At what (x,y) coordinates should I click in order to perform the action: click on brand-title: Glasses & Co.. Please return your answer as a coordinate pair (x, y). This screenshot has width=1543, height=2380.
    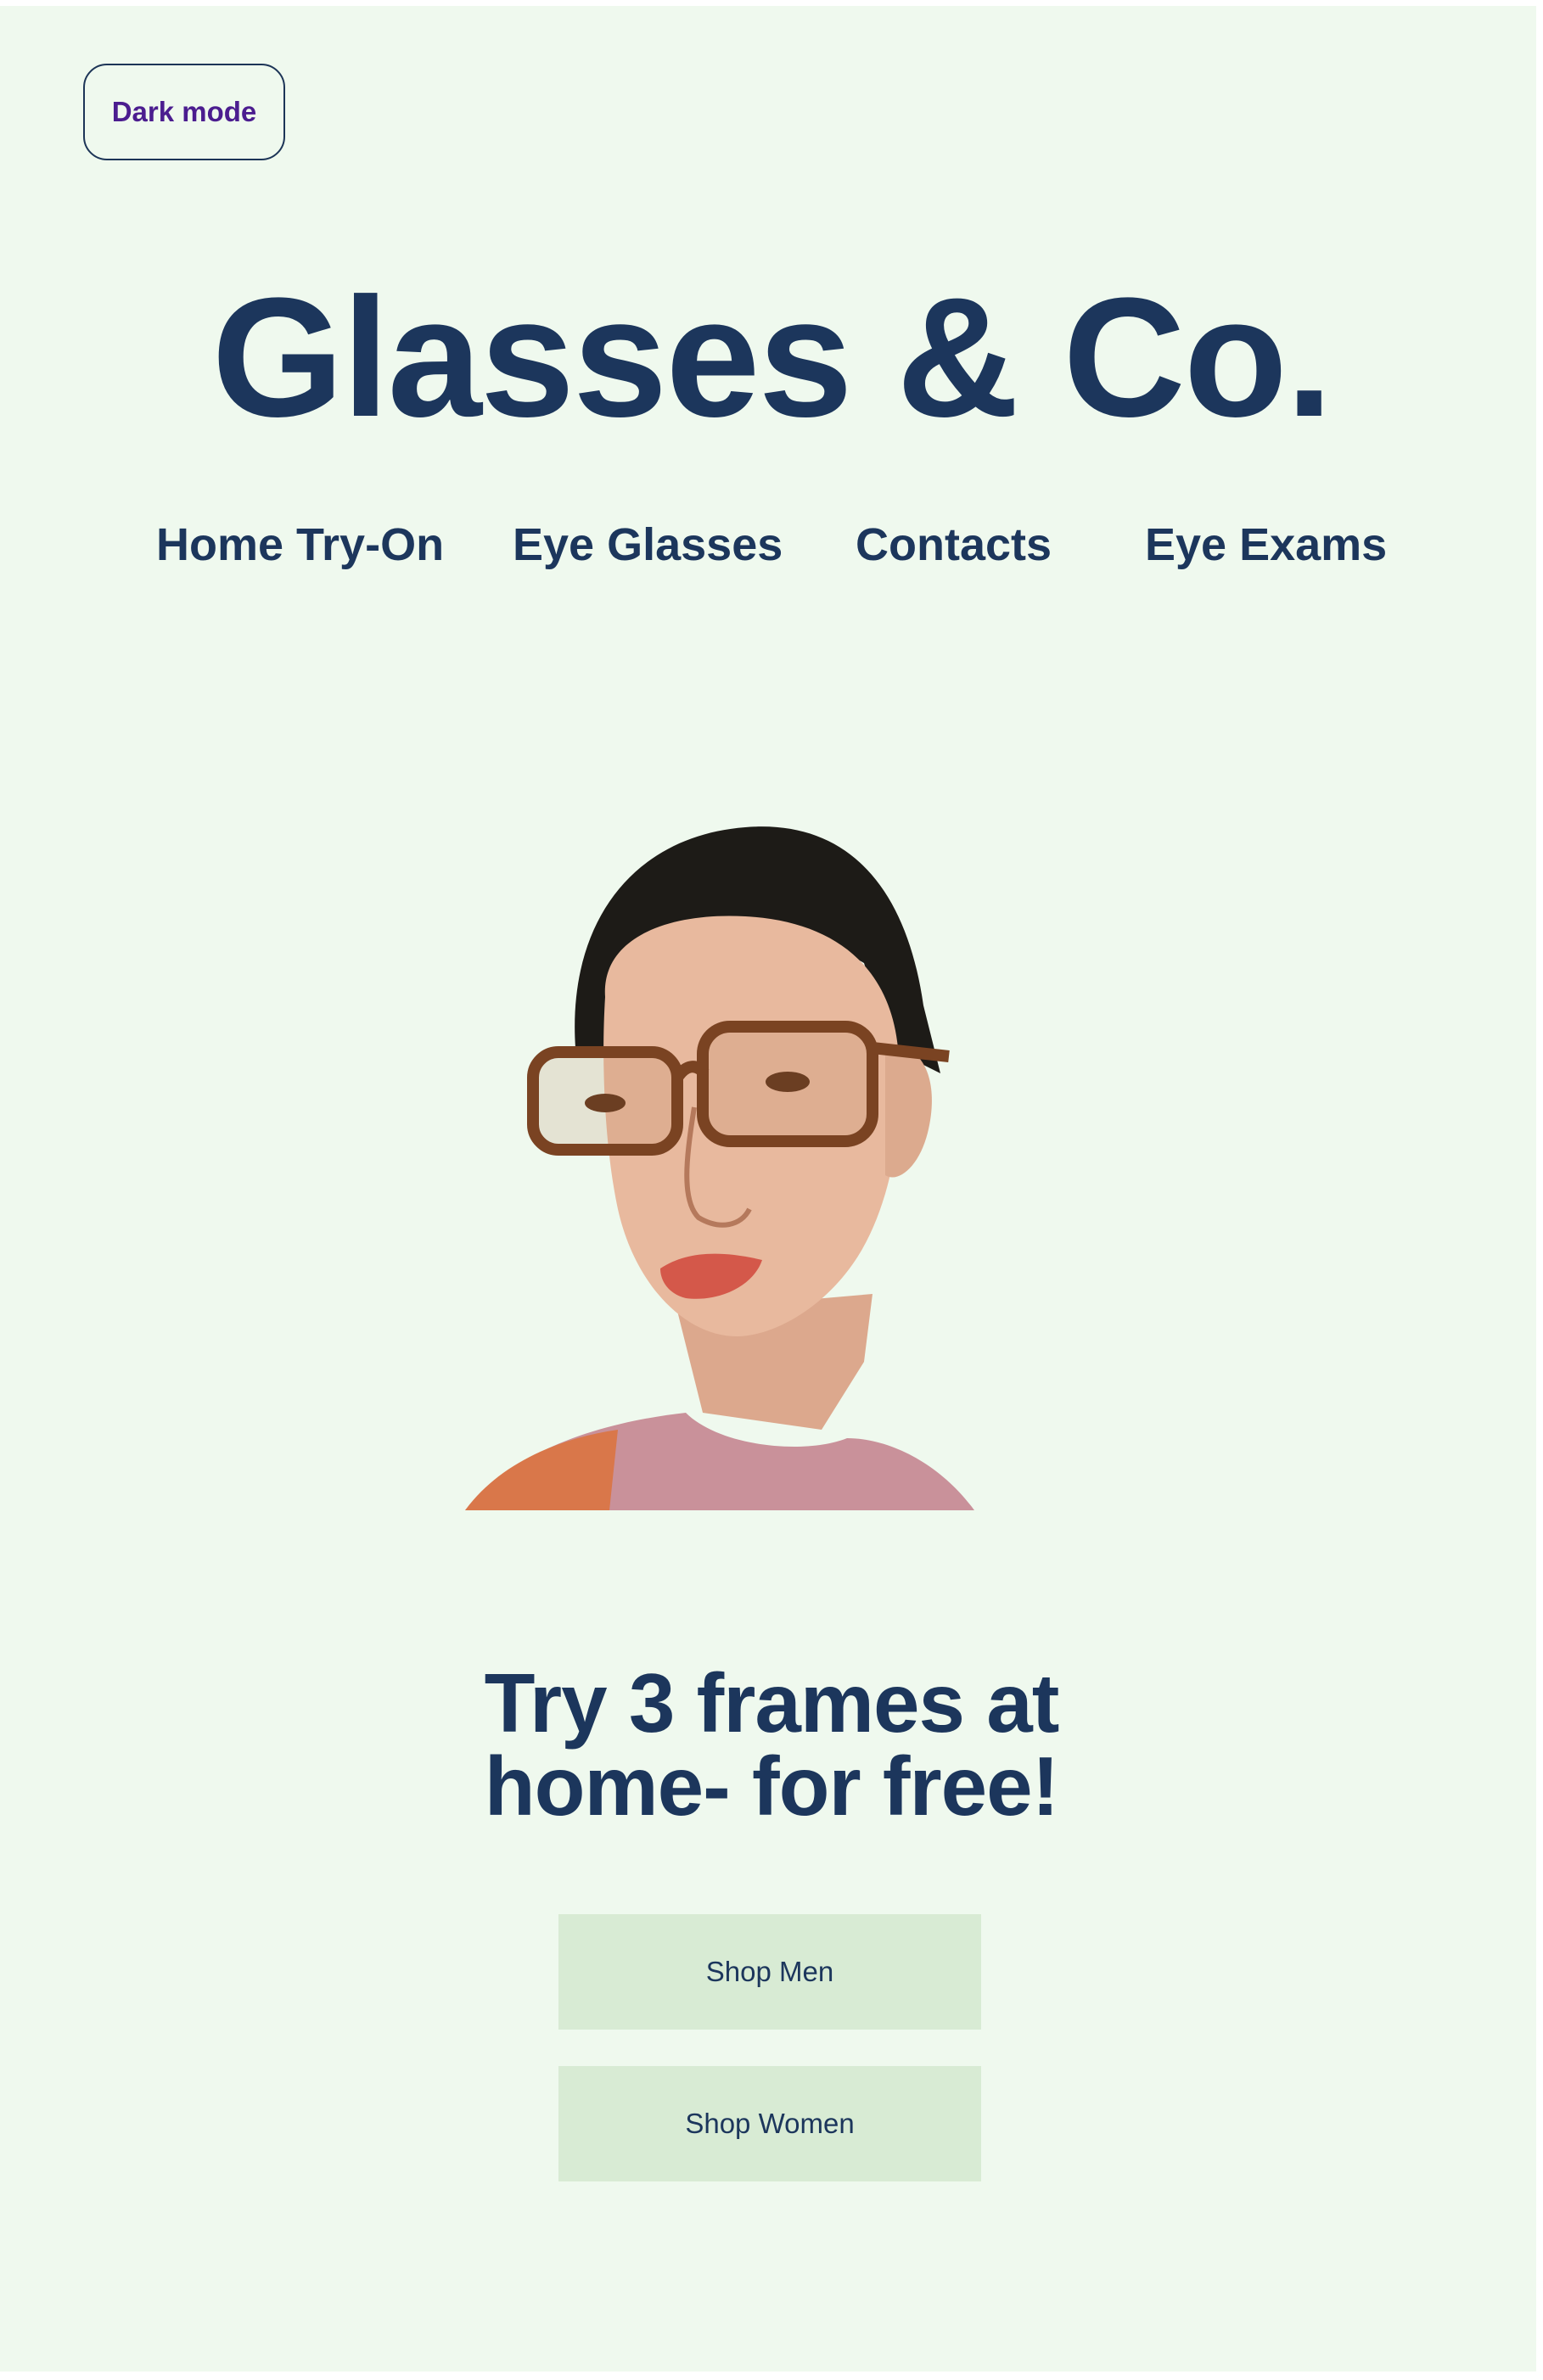
    Looking at the image, I should click on (772, 357).